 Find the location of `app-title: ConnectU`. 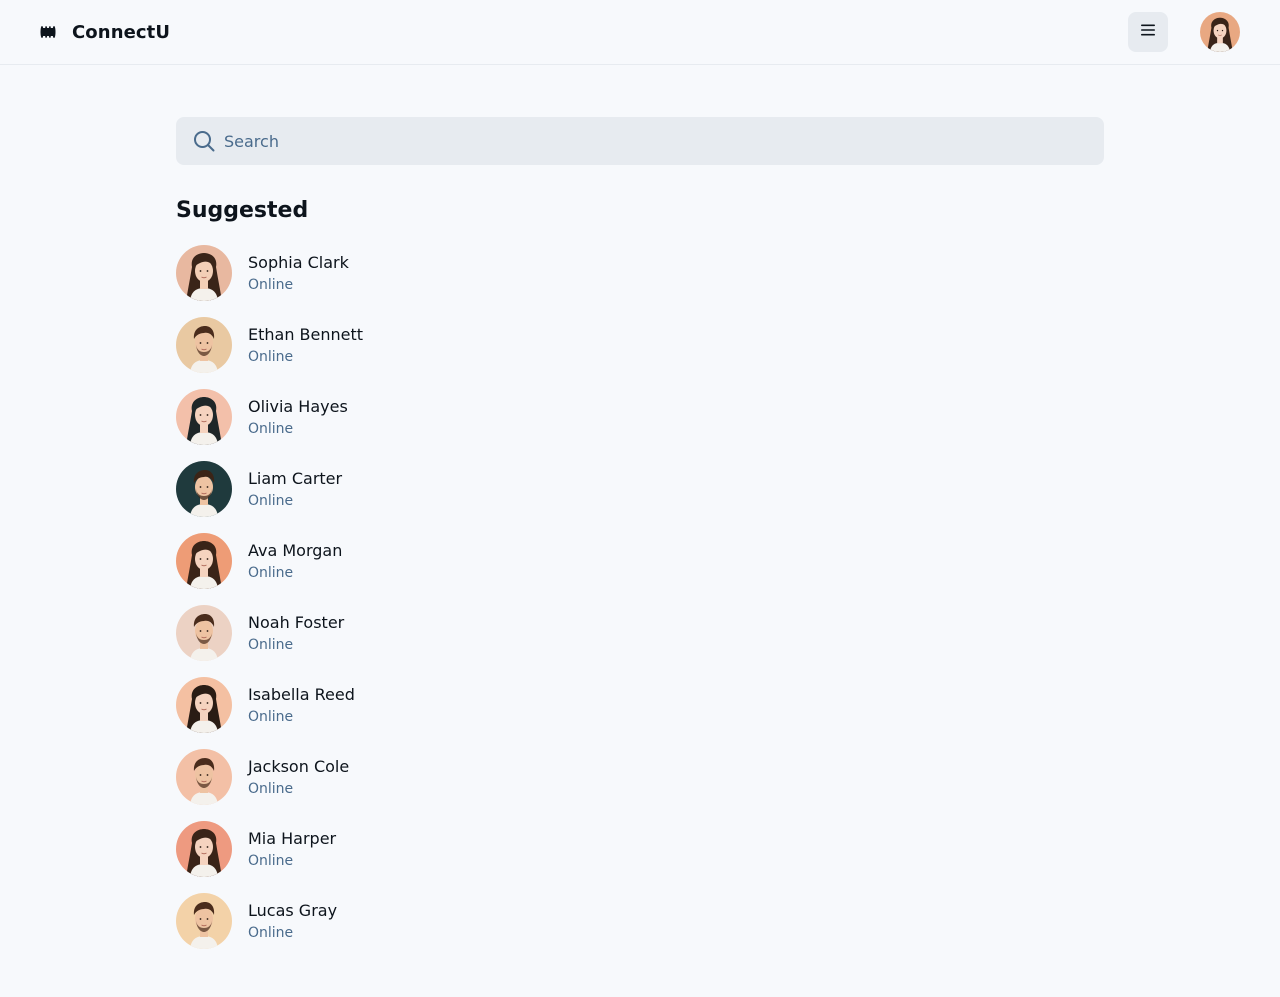

app-title: ConnectU is located at coordinates (121, 32).